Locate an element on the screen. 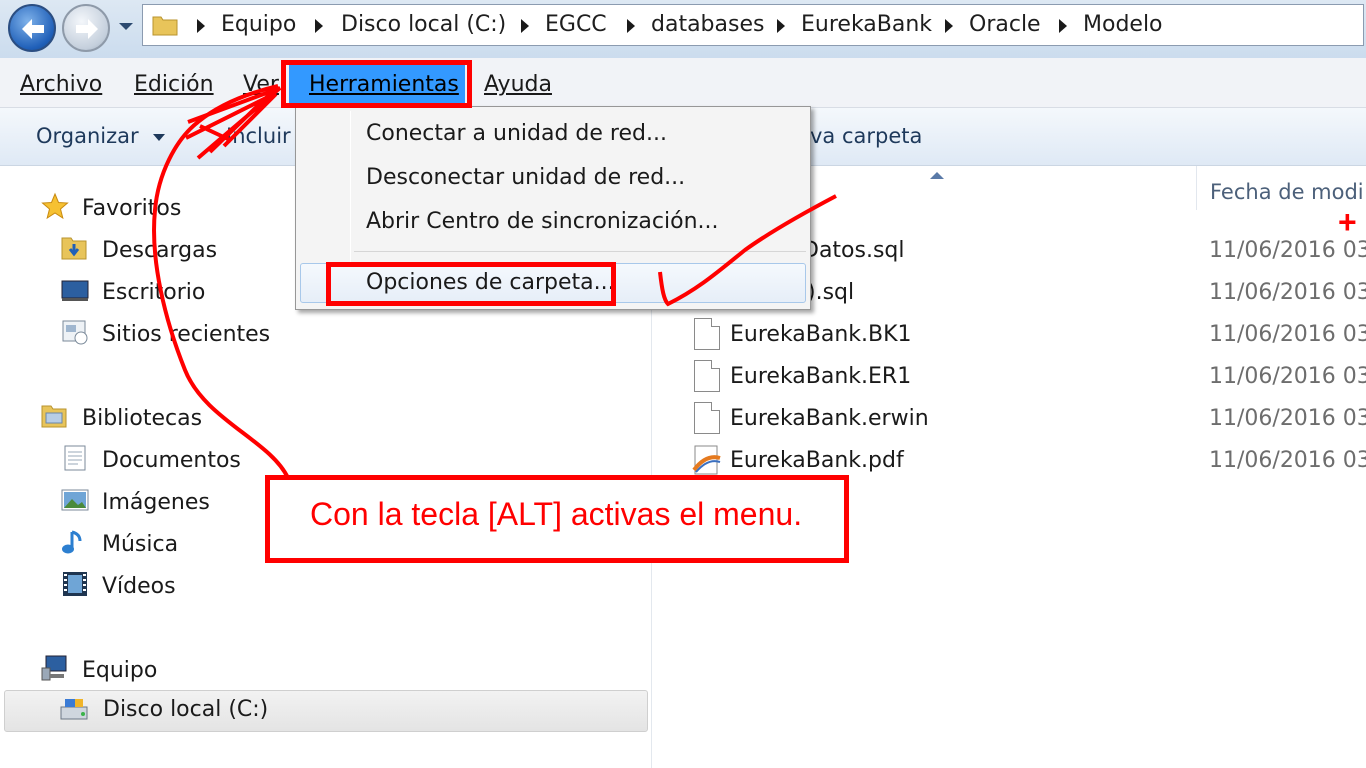 The width and height of the screenshot is (1366, 768). annotation-callout: Con la tecla [ALT] activas el menu. is located at coordinates (557, 519).